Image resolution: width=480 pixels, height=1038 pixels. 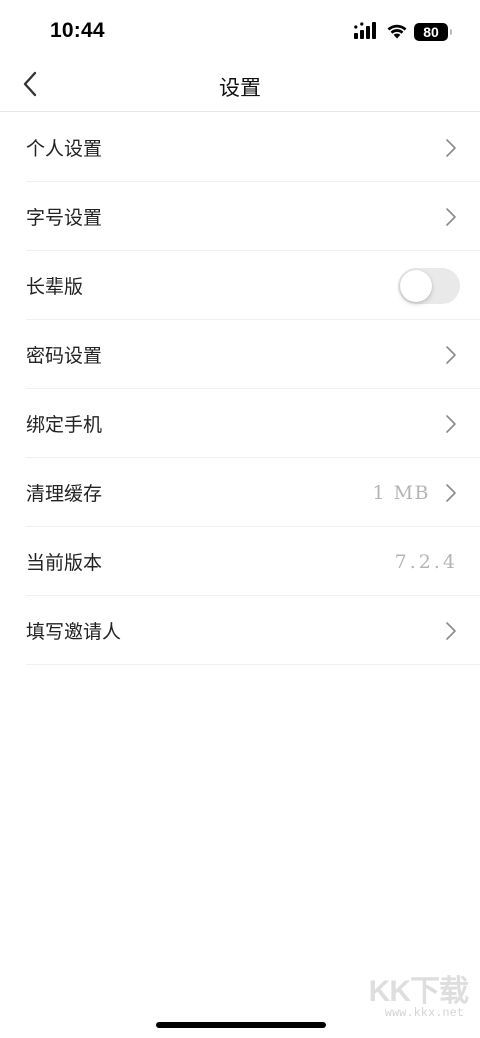 What do you see at coordinates (64, 218) in the screenshot?
I see `settings-item-label: 字号设置` at bounding box center [64, 218].